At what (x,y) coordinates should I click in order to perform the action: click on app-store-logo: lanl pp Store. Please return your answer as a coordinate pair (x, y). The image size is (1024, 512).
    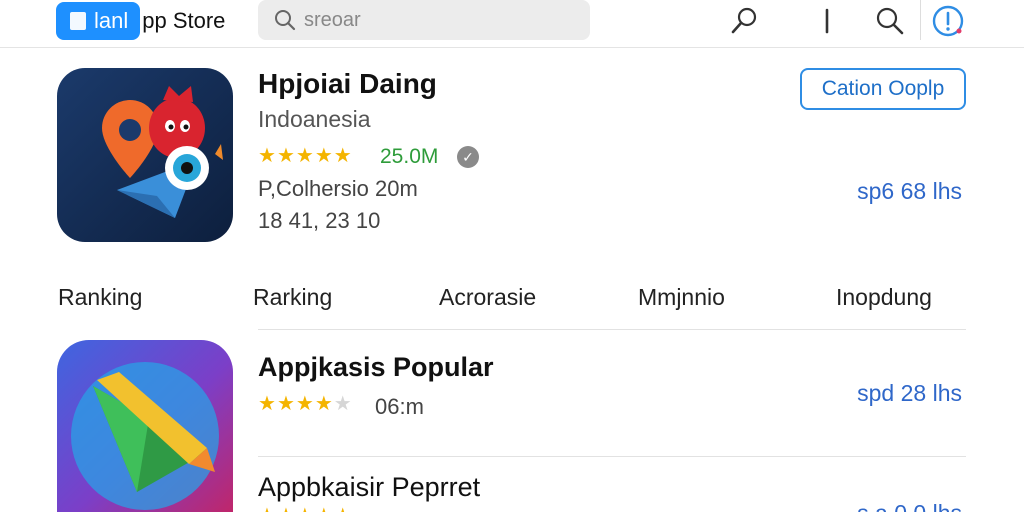
    Looking at the image, I should click on (140, 21).